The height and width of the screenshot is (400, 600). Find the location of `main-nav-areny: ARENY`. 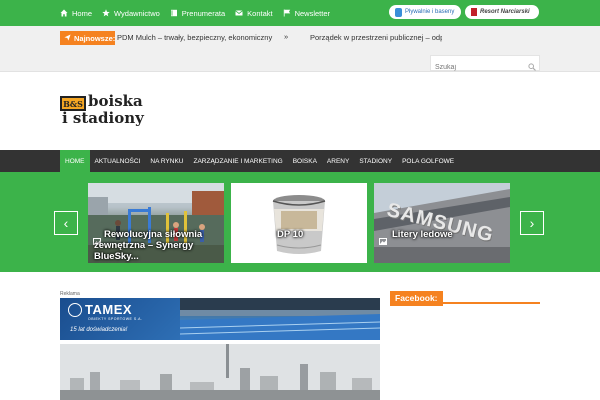

main-nav-areny: ARENY is located at coordinates (338, 161).